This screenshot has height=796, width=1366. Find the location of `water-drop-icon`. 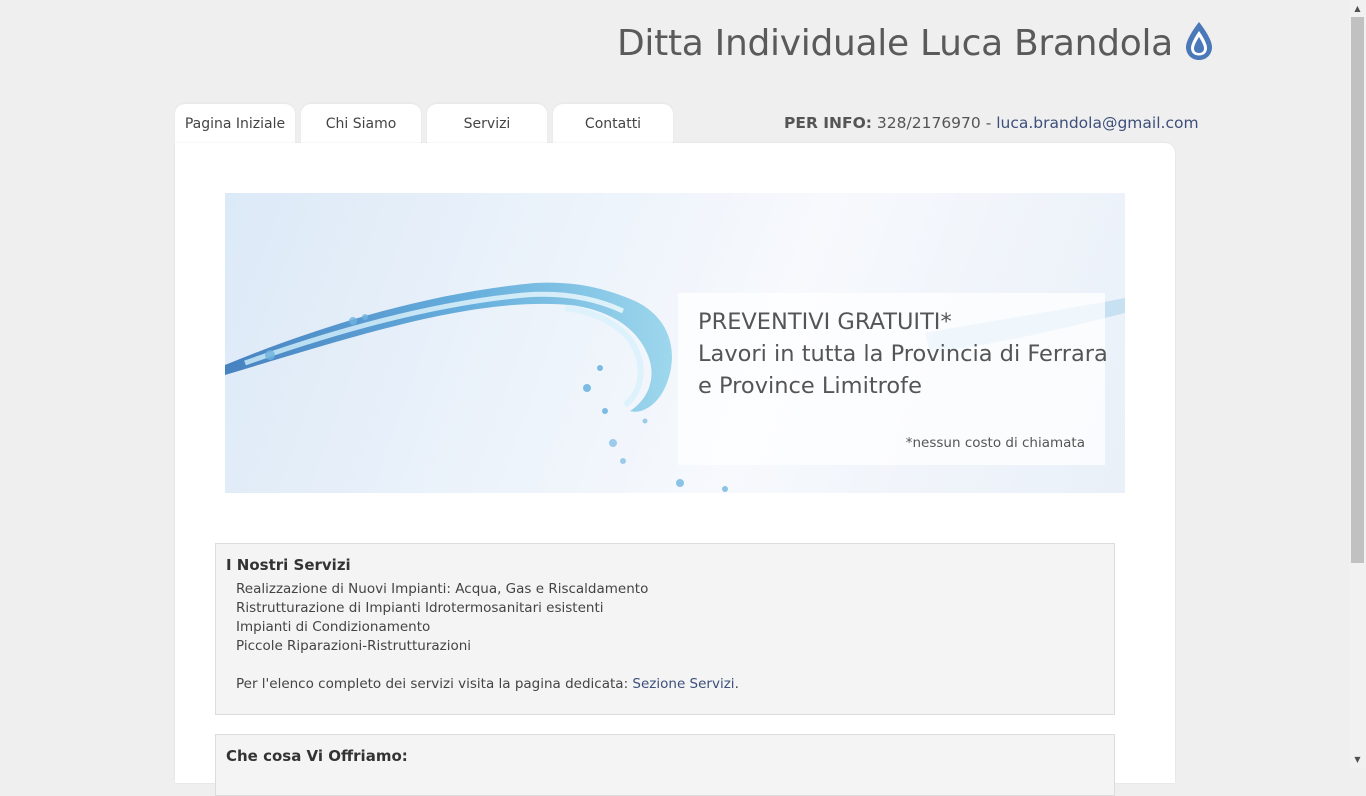

water-drop-icon is located at coordinates (1199, 41).